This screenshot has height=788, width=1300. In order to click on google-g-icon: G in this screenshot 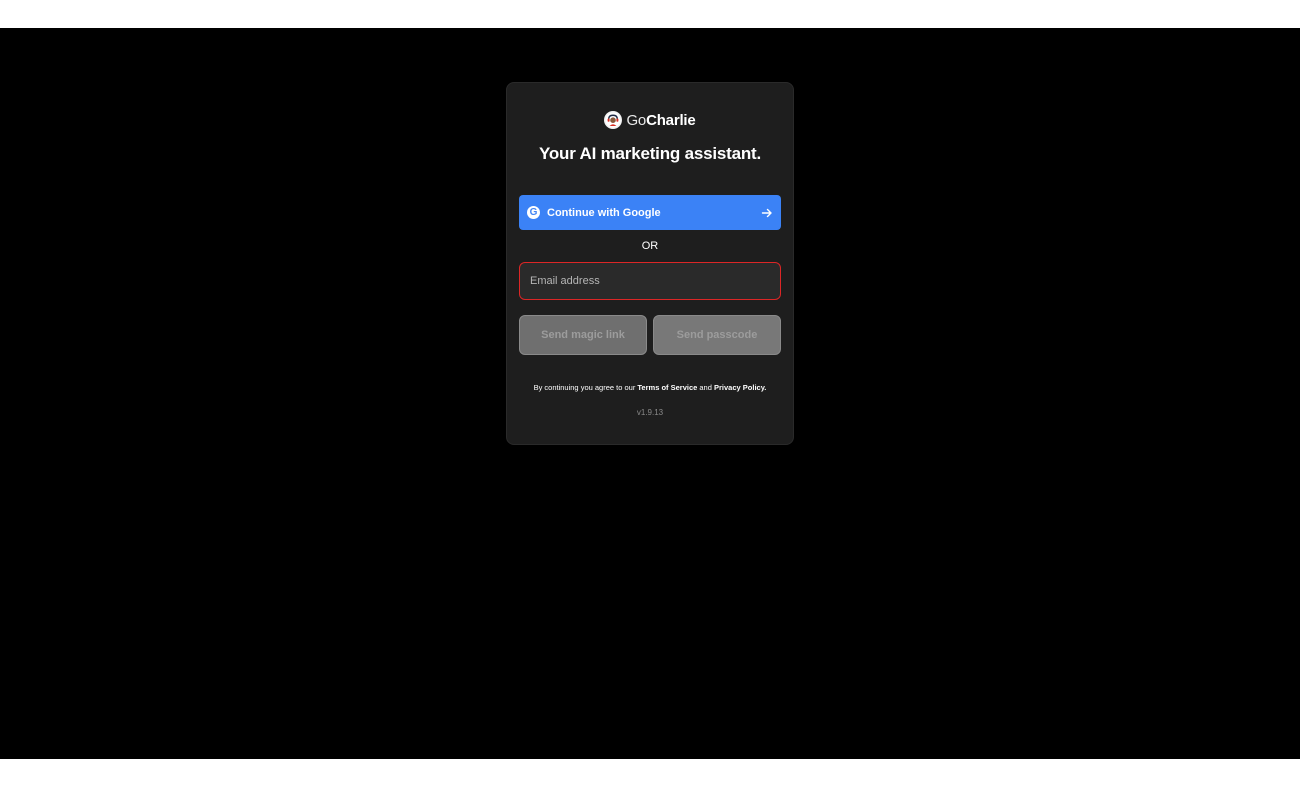, I will do `click(533, 212)`.